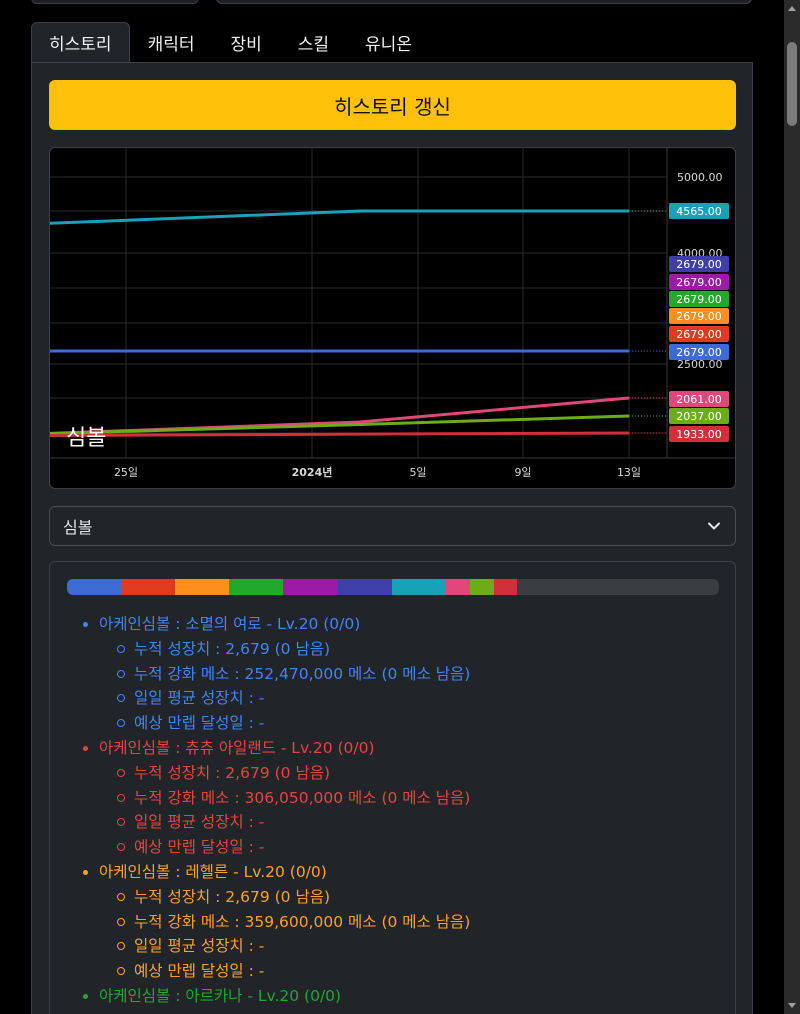  Describe the element at coordinates (392, 105) in the screenshot. I see `history-refresh-button: 히스토리 갱신` at that location.